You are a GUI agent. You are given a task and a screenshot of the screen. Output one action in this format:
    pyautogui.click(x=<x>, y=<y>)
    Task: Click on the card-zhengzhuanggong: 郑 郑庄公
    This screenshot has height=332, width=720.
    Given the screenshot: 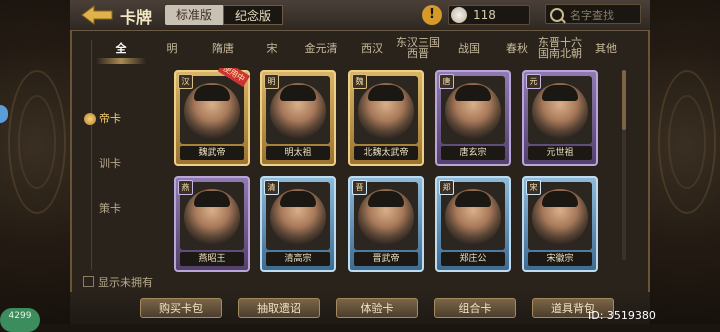 What is the action you would take?
    pyautogui.click(x=473, y=224)
    